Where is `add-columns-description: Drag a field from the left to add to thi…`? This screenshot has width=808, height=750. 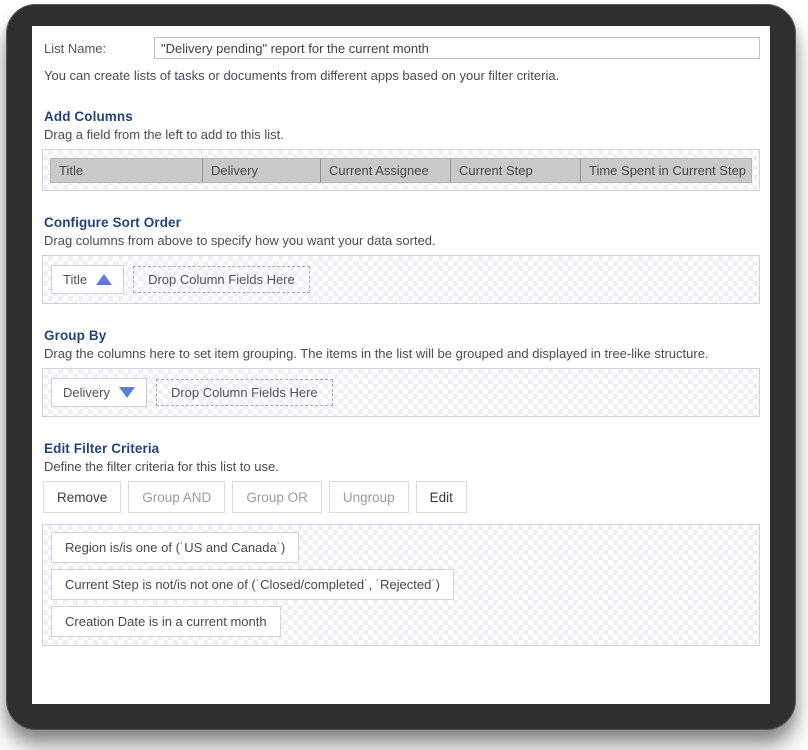 add-columns-description: Drag a field from the left to add to thi… is located at coordinates (164, 134).